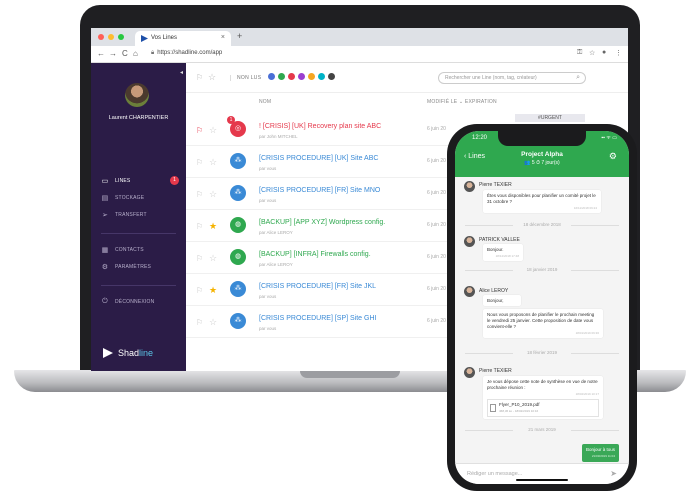 The height and width of the screenshot is (498, 700). I want to click on message-bubble: Bonjour. 18/12/2018 17:48, so click(503, 252).